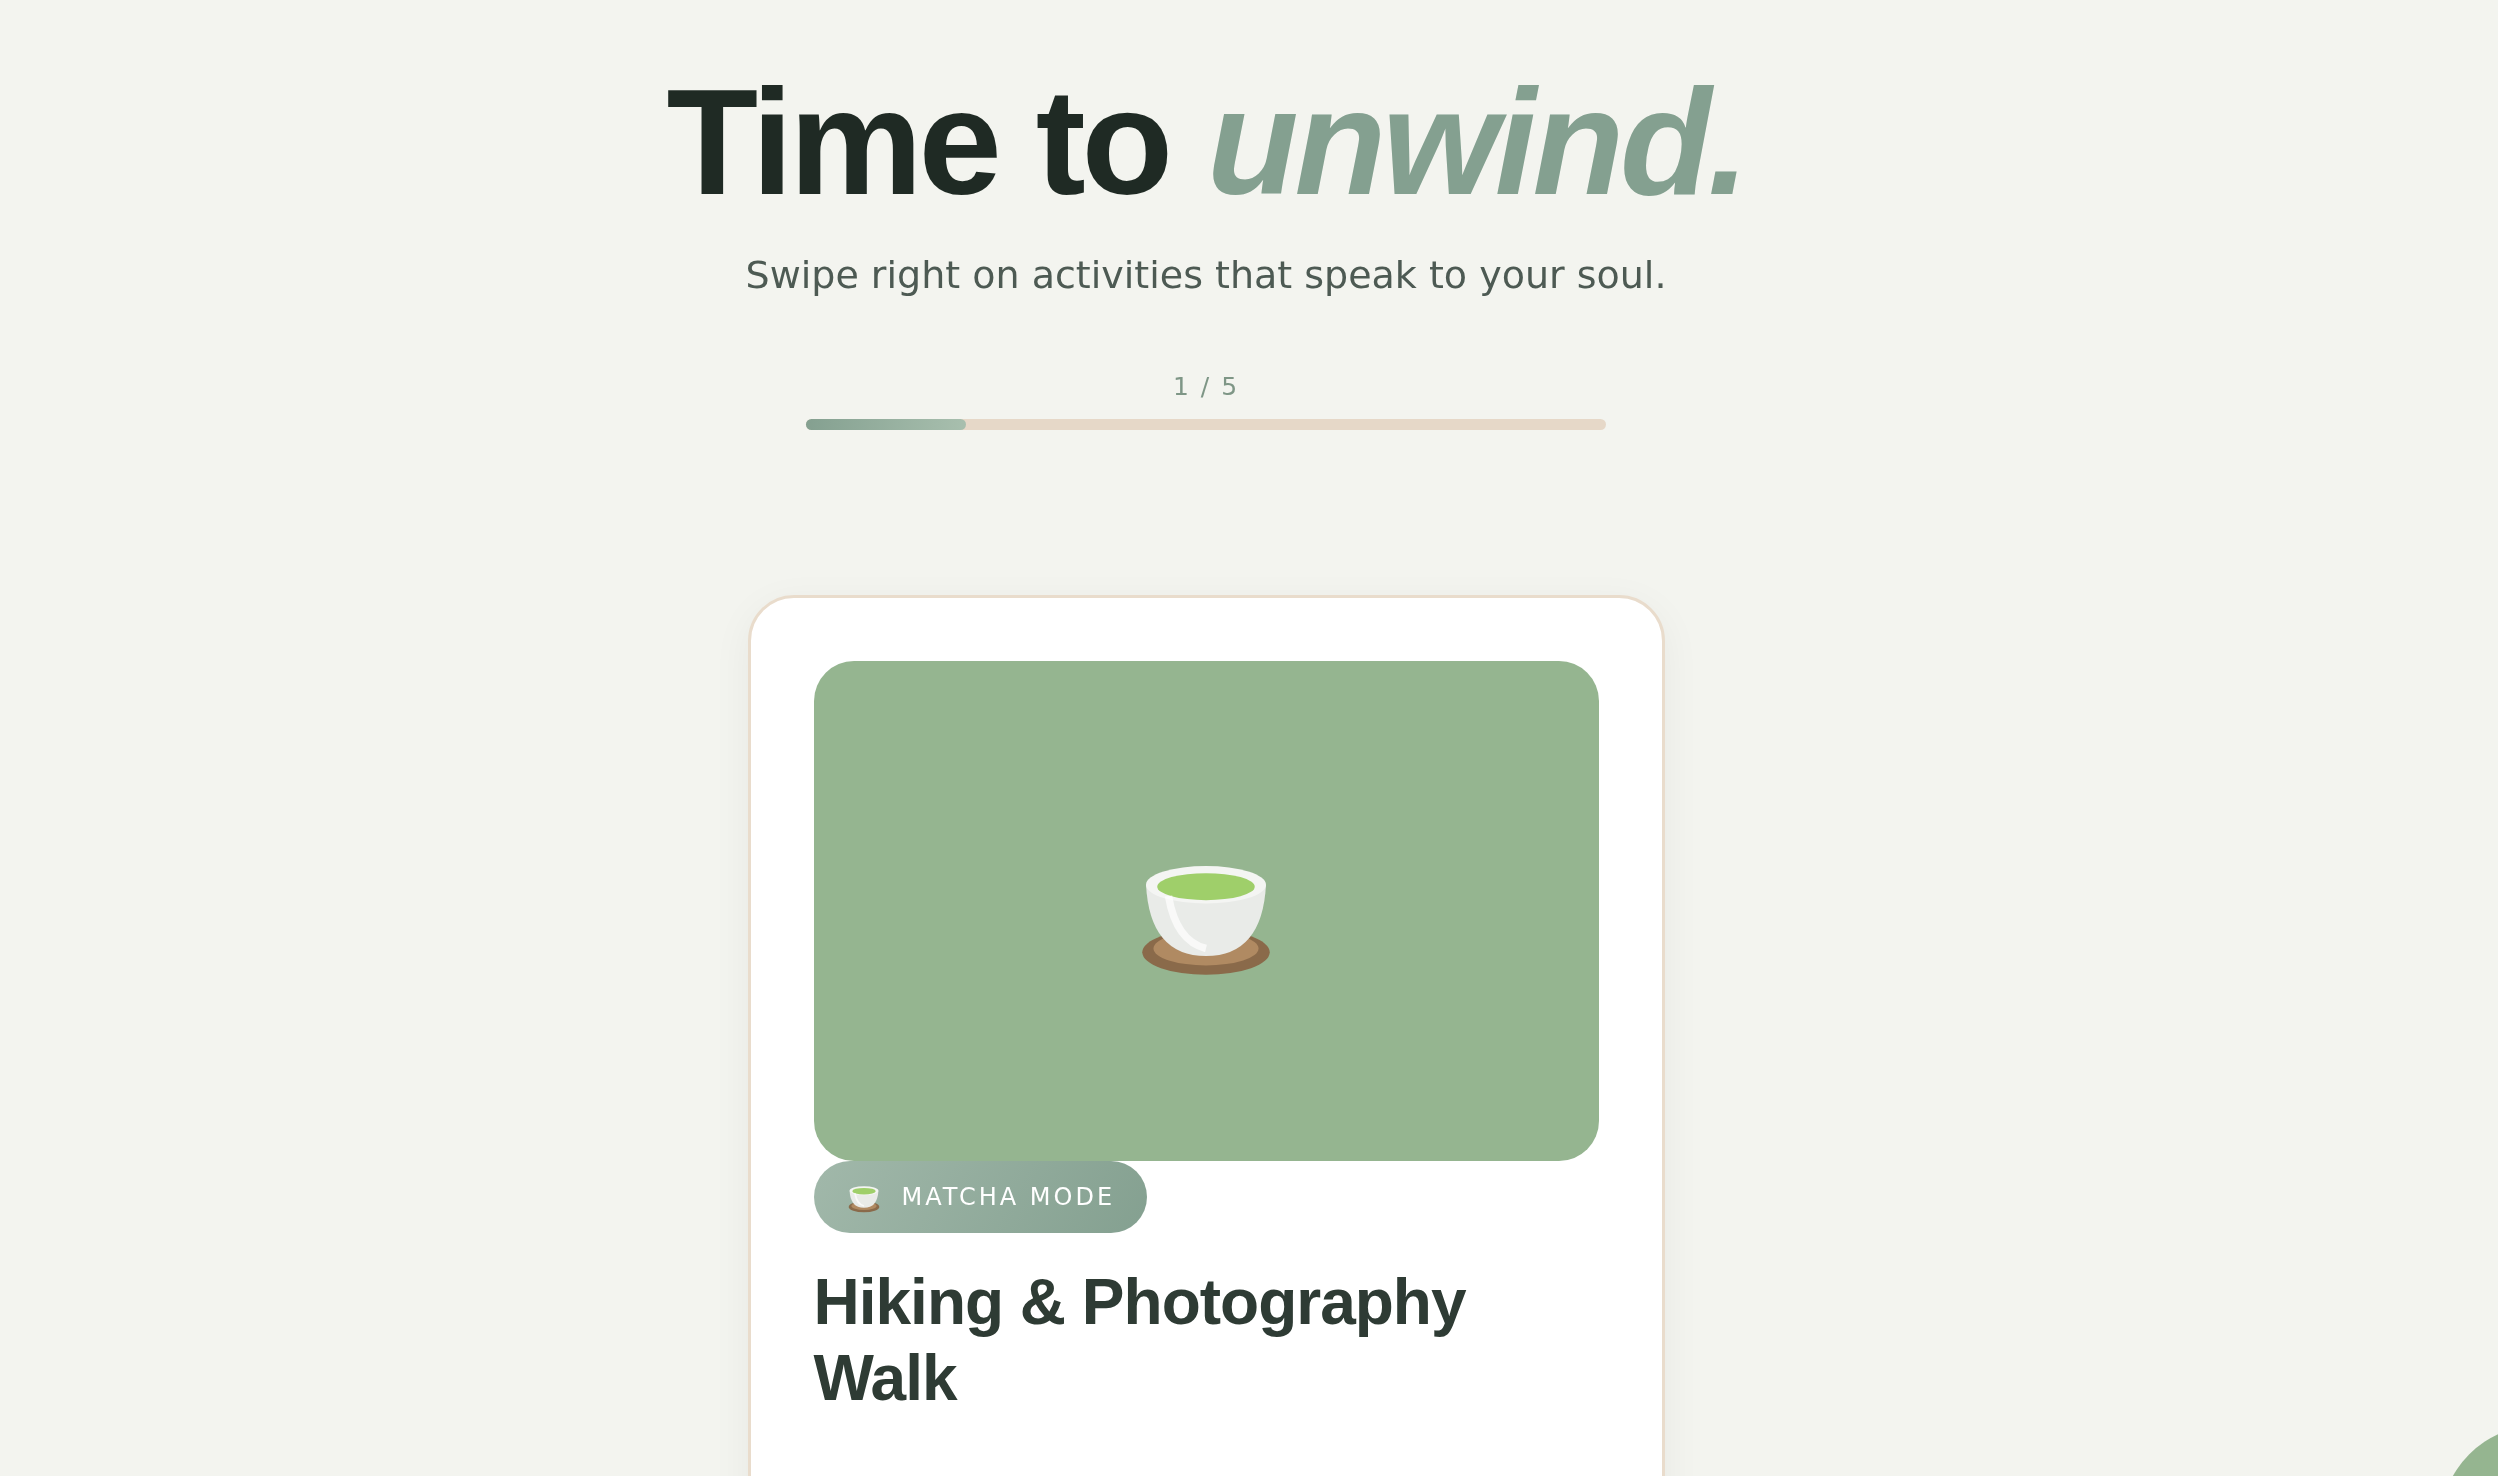 The image size is (2498, 1476). Describe the element at coordinates (1206, 275) in the screenshot. I see `subtitle: Swipe right on activities that speak to your soul.` at that location.